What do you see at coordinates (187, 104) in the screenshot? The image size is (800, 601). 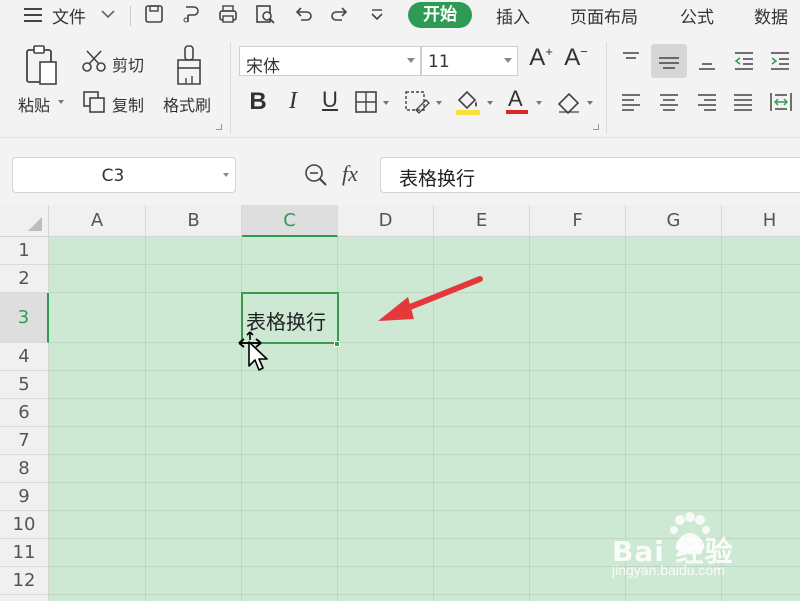 I see `format-painter-button: 格式刷` at bounding box center [187, 104].